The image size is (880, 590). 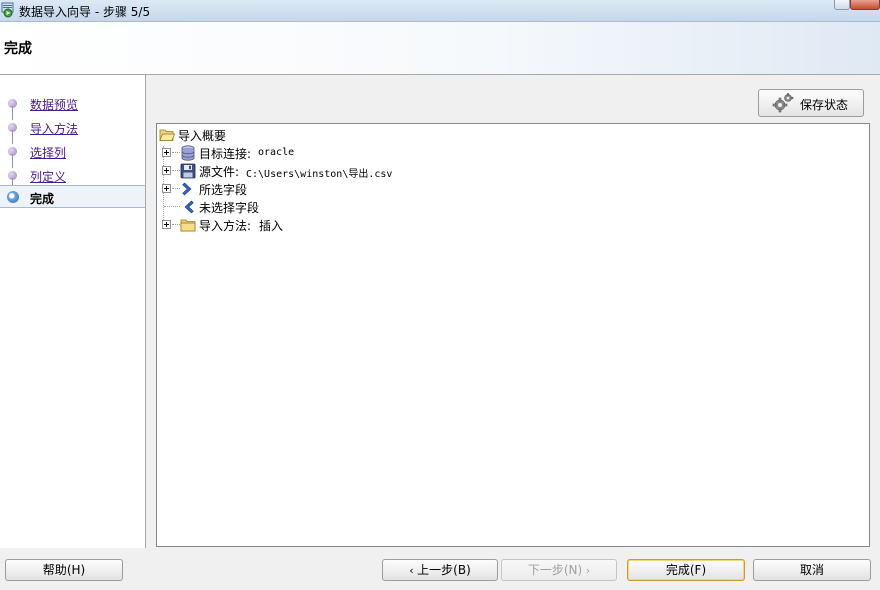 What do you see at coordinates (225, 154) in the screenshot?
I see `tree-item-label: 目标连接:` at bounding box center [225, 154].